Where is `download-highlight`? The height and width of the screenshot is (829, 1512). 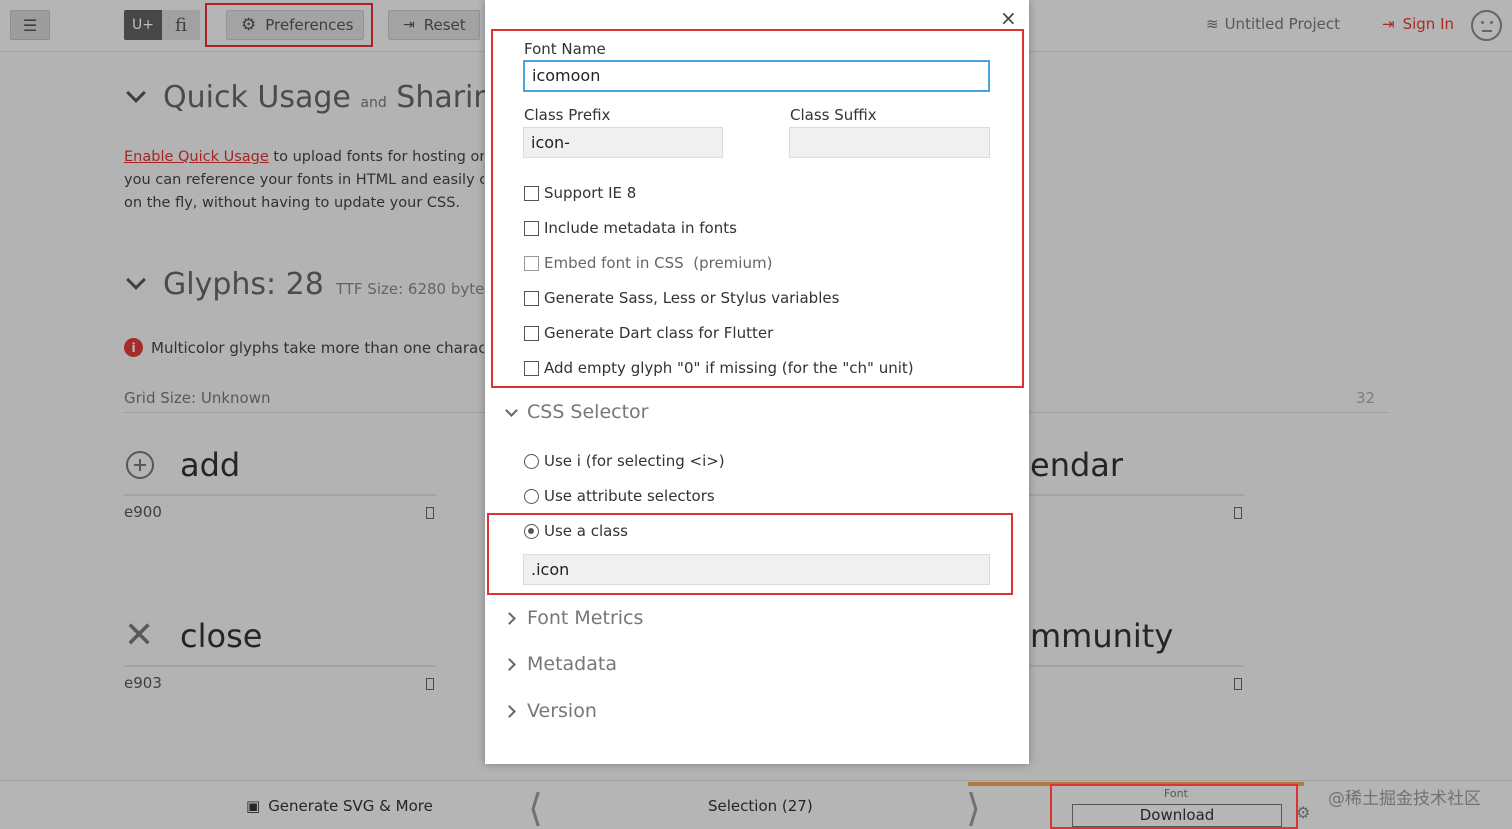 download-highlight is located at coordinates (1174, 806).